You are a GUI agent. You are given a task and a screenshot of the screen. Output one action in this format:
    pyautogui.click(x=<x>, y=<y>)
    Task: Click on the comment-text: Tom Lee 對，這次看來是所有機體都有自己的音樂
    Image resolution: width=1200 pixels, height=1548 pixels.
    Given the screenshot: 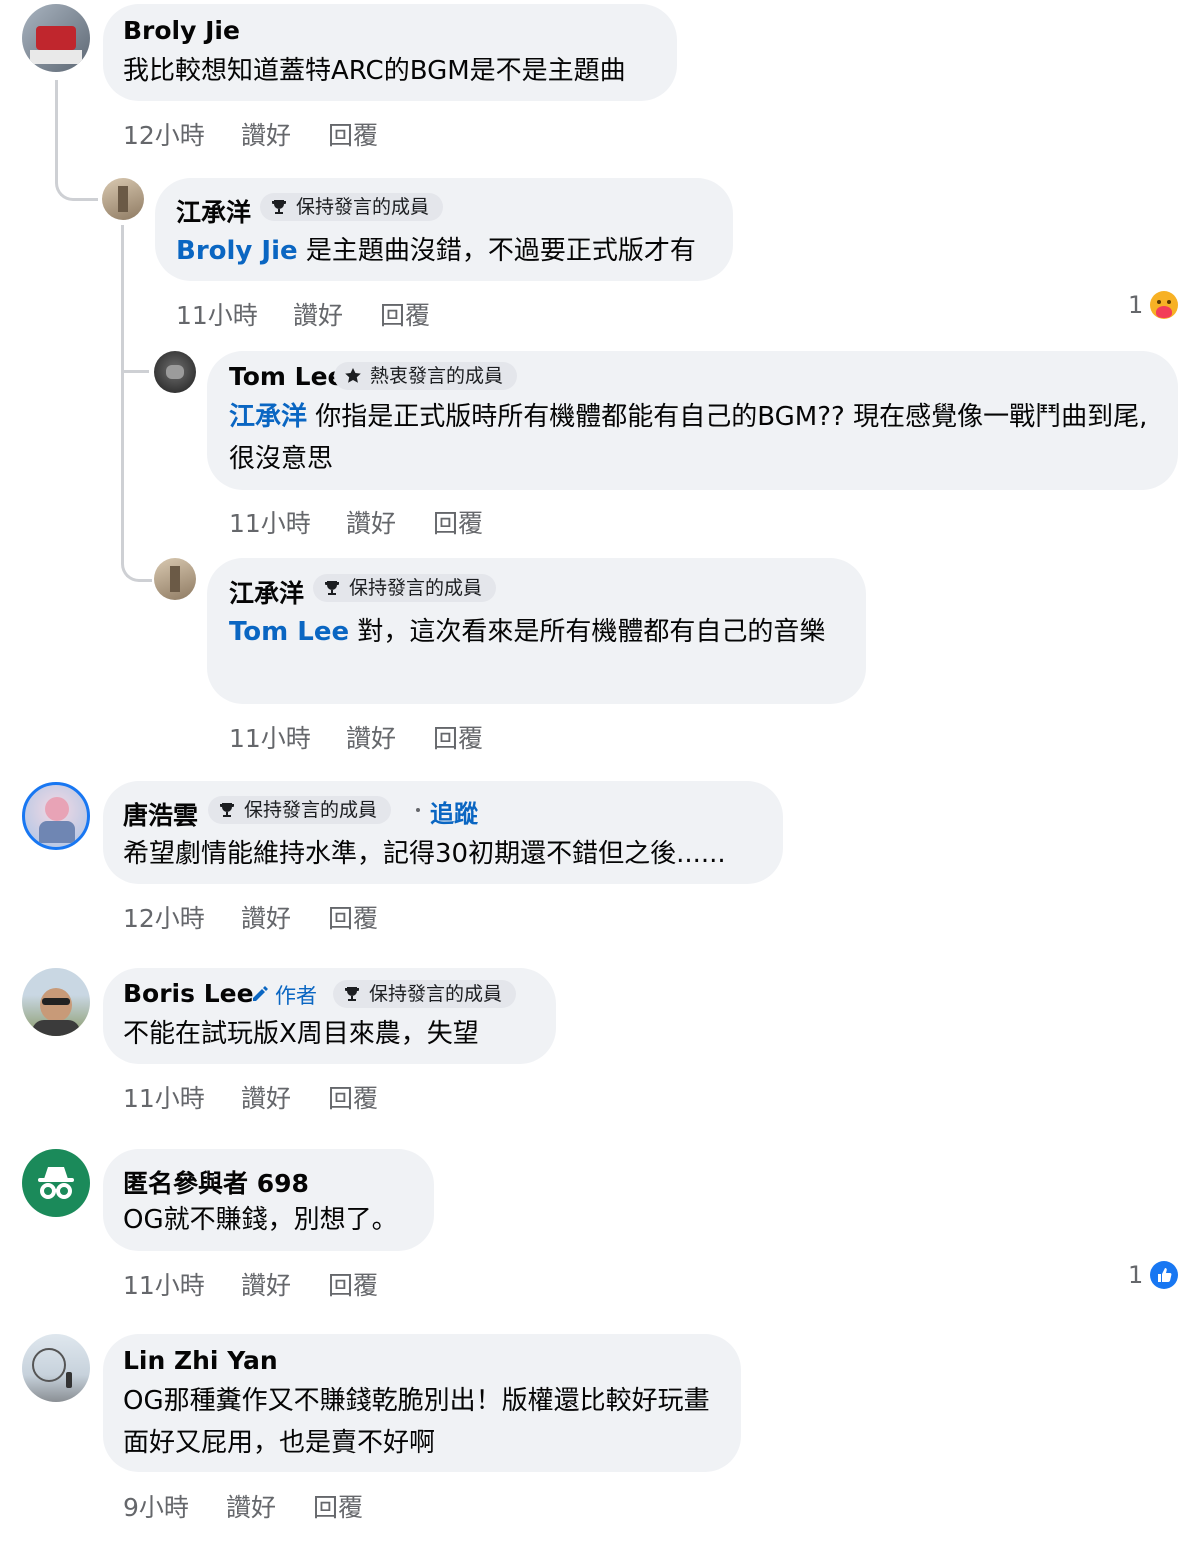 What is the action you would take?
    pyautogui.click(x=531, y=632)
    